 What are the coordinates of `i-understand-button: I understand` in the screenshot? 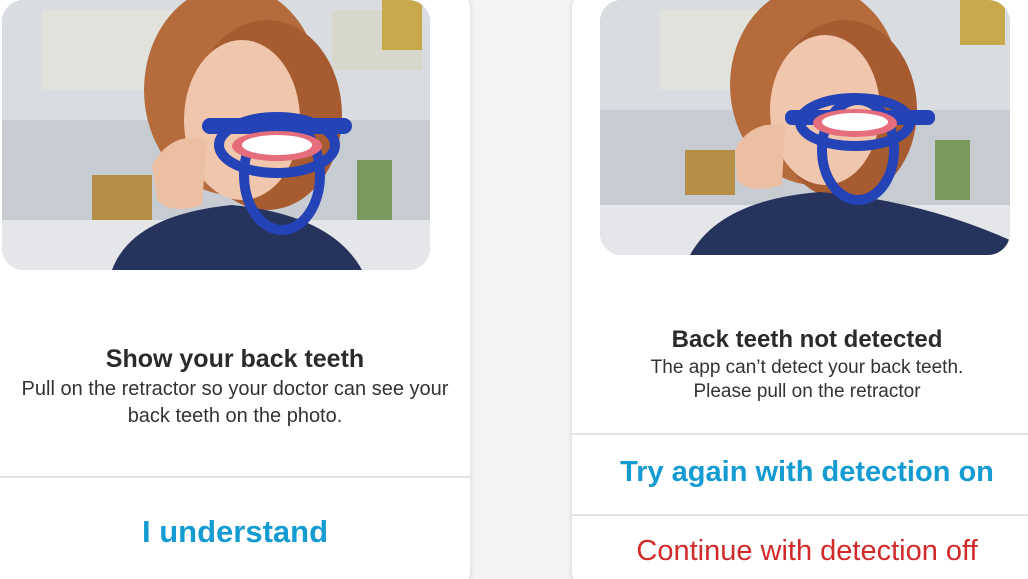 It's located at (235, 532).